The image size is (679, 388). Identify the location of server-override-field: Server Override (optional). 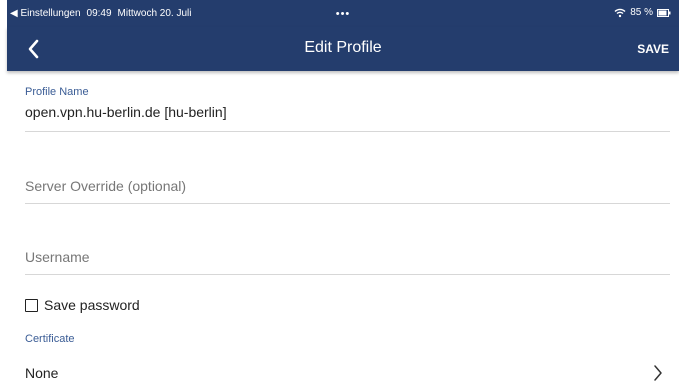
(347, 189).